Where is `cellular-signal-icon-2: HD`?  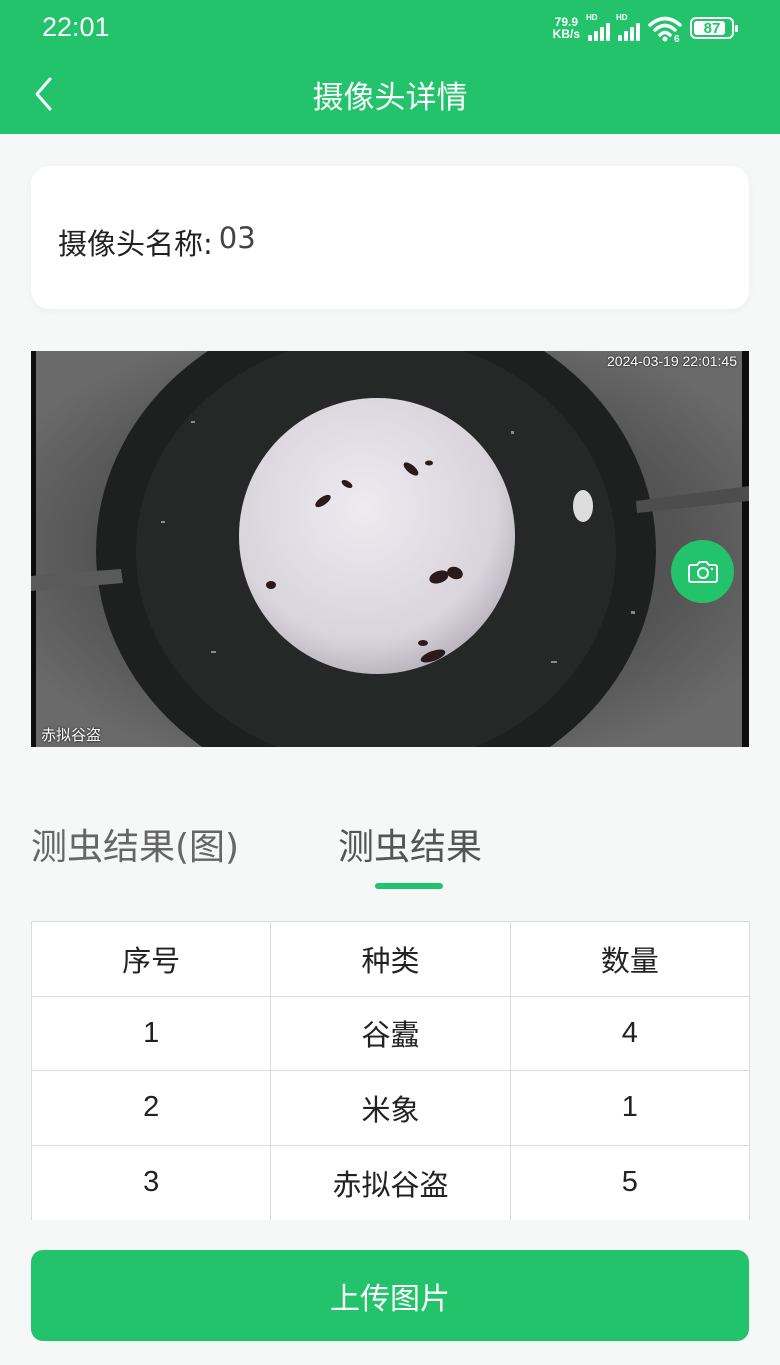 cellular-signal-icon-2: HD is located at coordinates (628, 27).